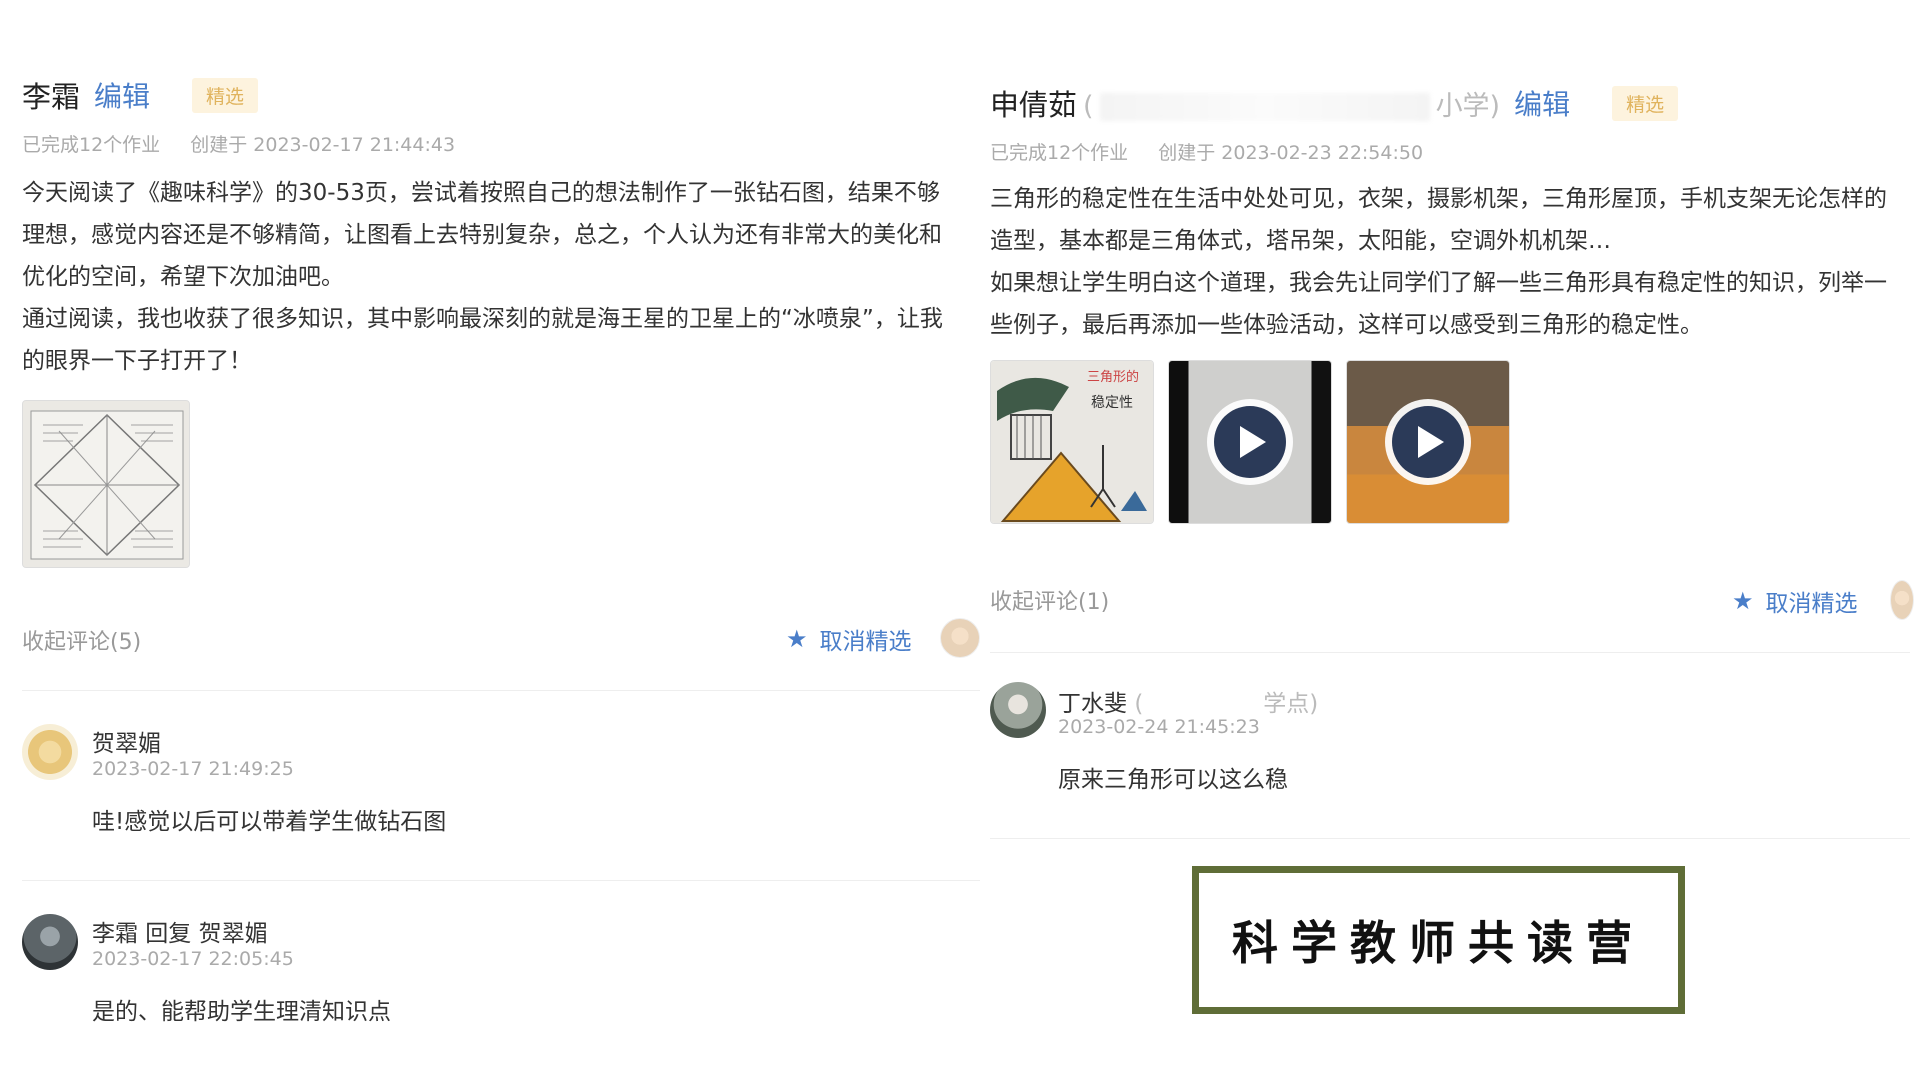  I want to click on collapse-comments-link: 收起评论(1), so click(1049, 600).